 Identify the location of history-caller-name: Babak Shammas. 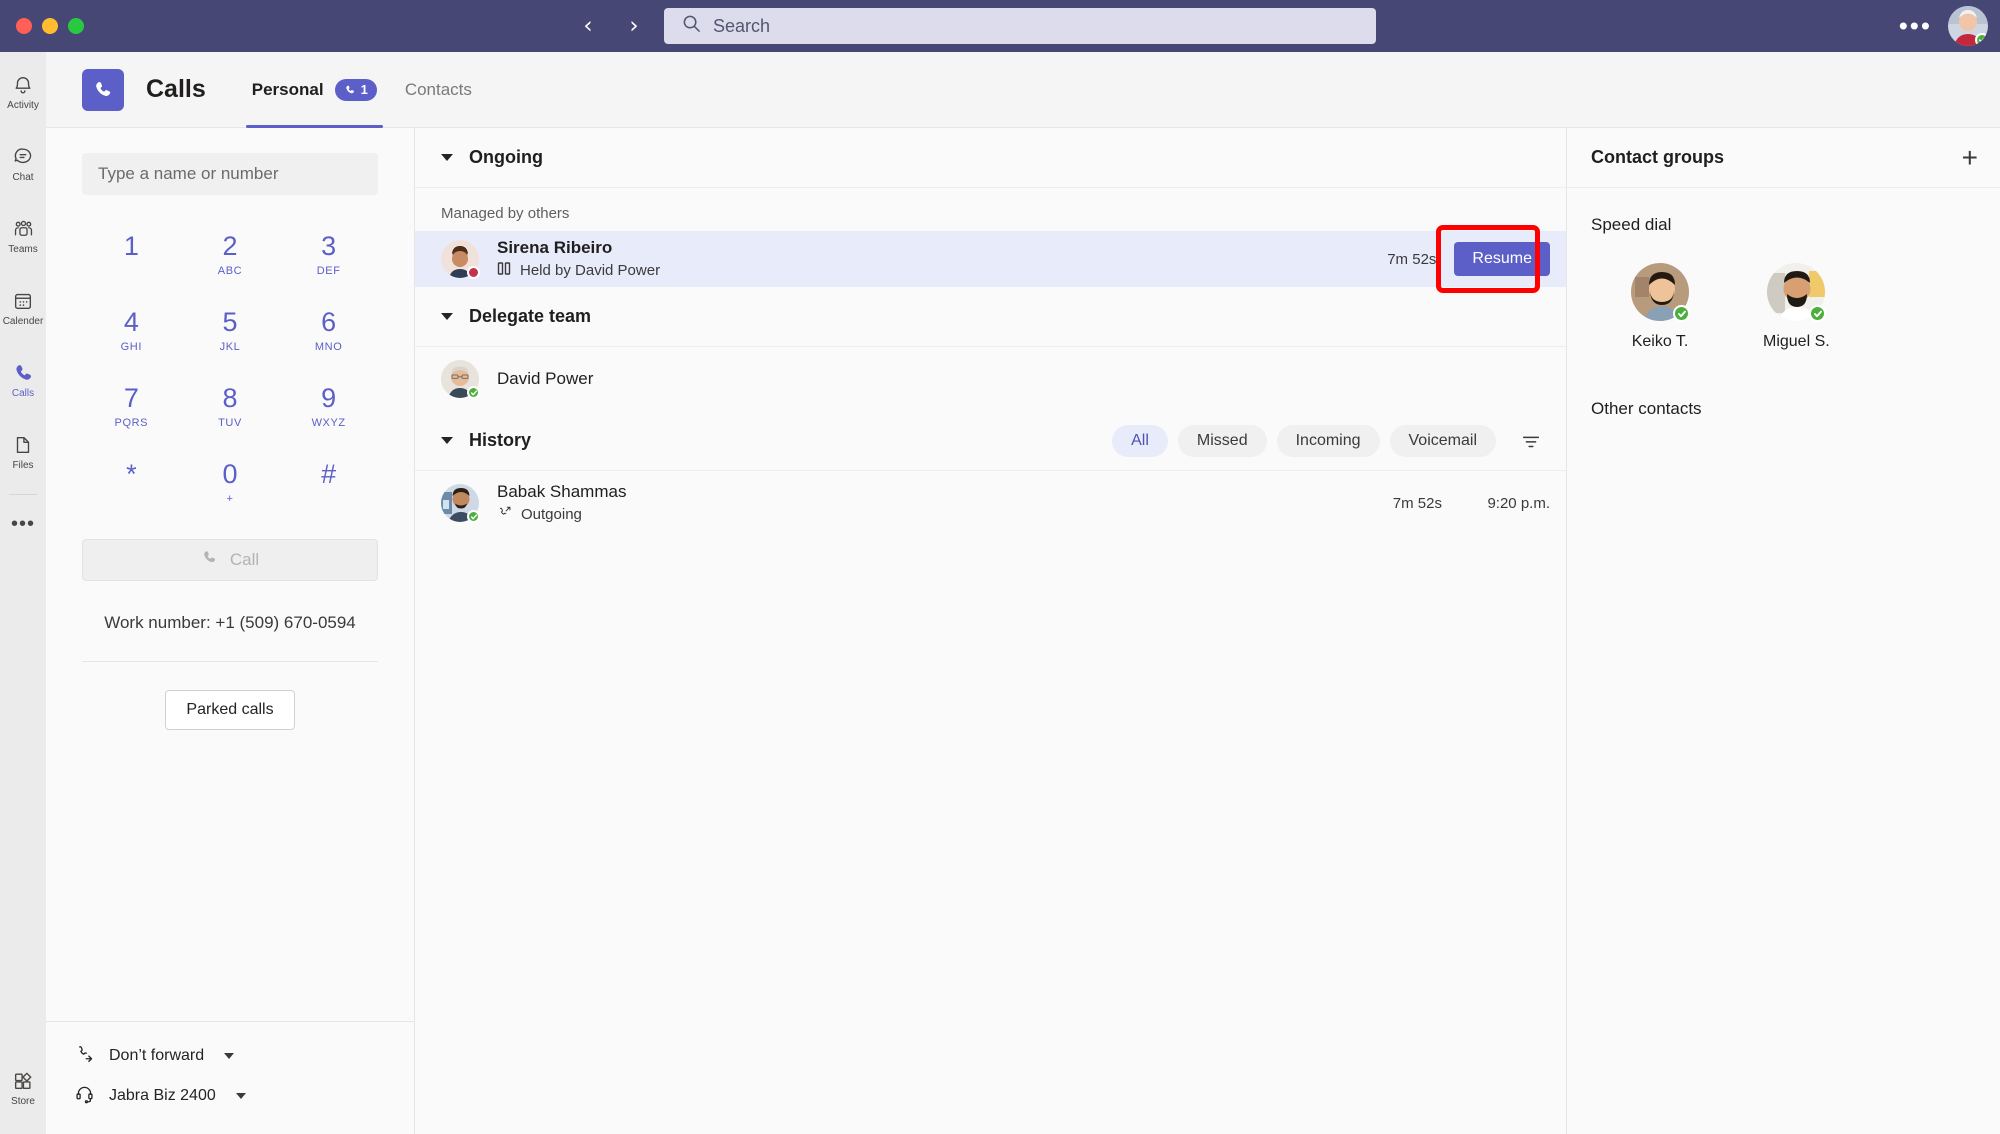
(562, 491).